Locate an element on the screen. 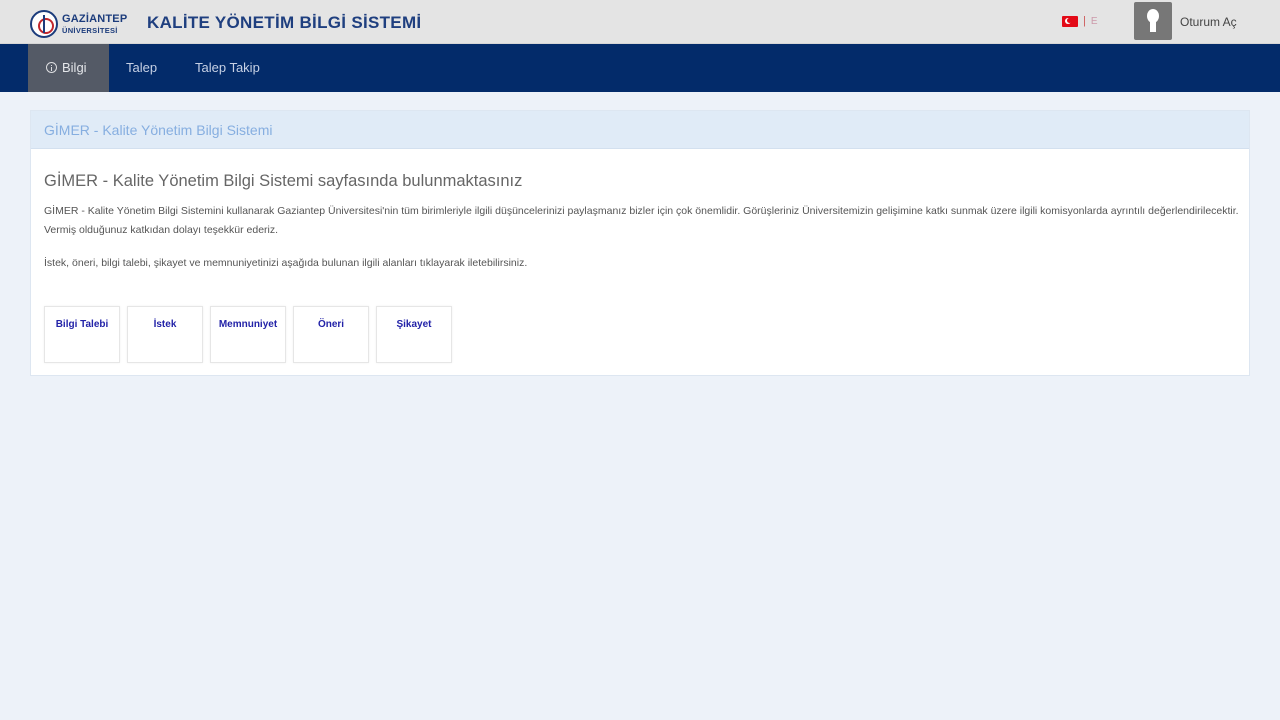  university-logo: GAZİANTEP ÜNİVERSİTESİ is located at coordinates (78, 24).